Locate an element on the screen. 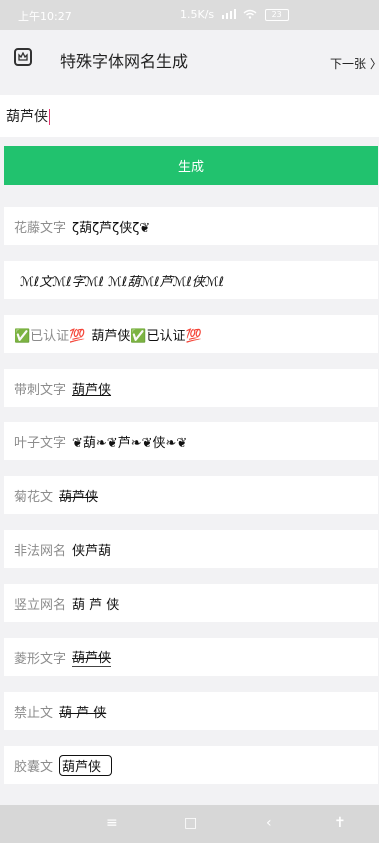  style-label: 带刺文字 is located at coordinates (40, 390).